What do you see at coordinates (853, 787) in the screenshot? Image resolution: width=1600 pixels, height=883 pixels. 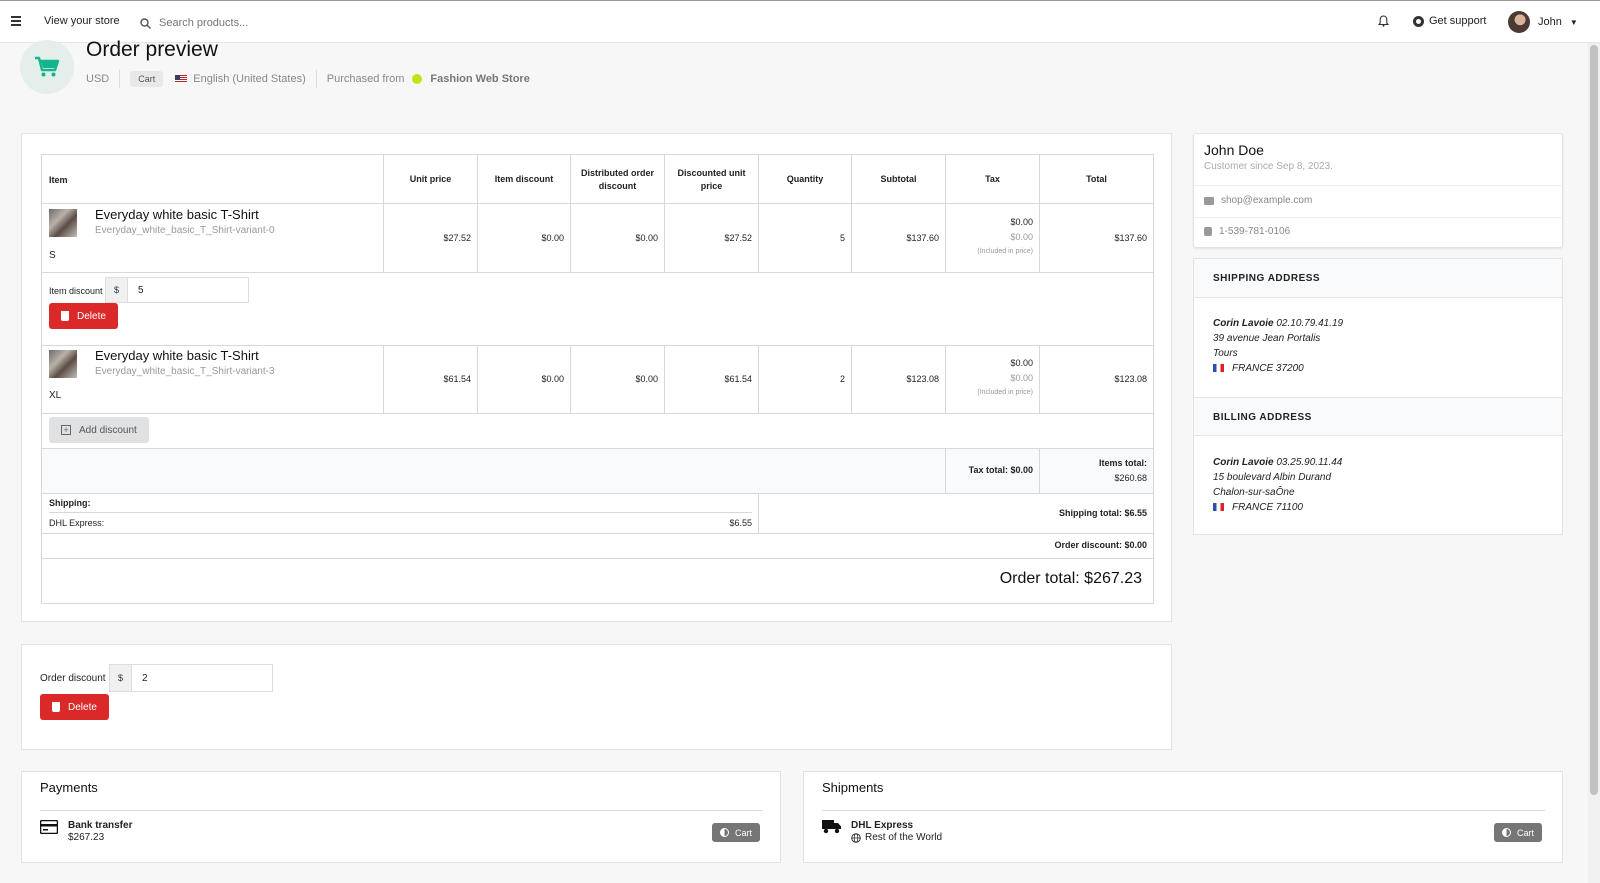 I see `shipments-title: Shipments` at bounding box center [853, 787].